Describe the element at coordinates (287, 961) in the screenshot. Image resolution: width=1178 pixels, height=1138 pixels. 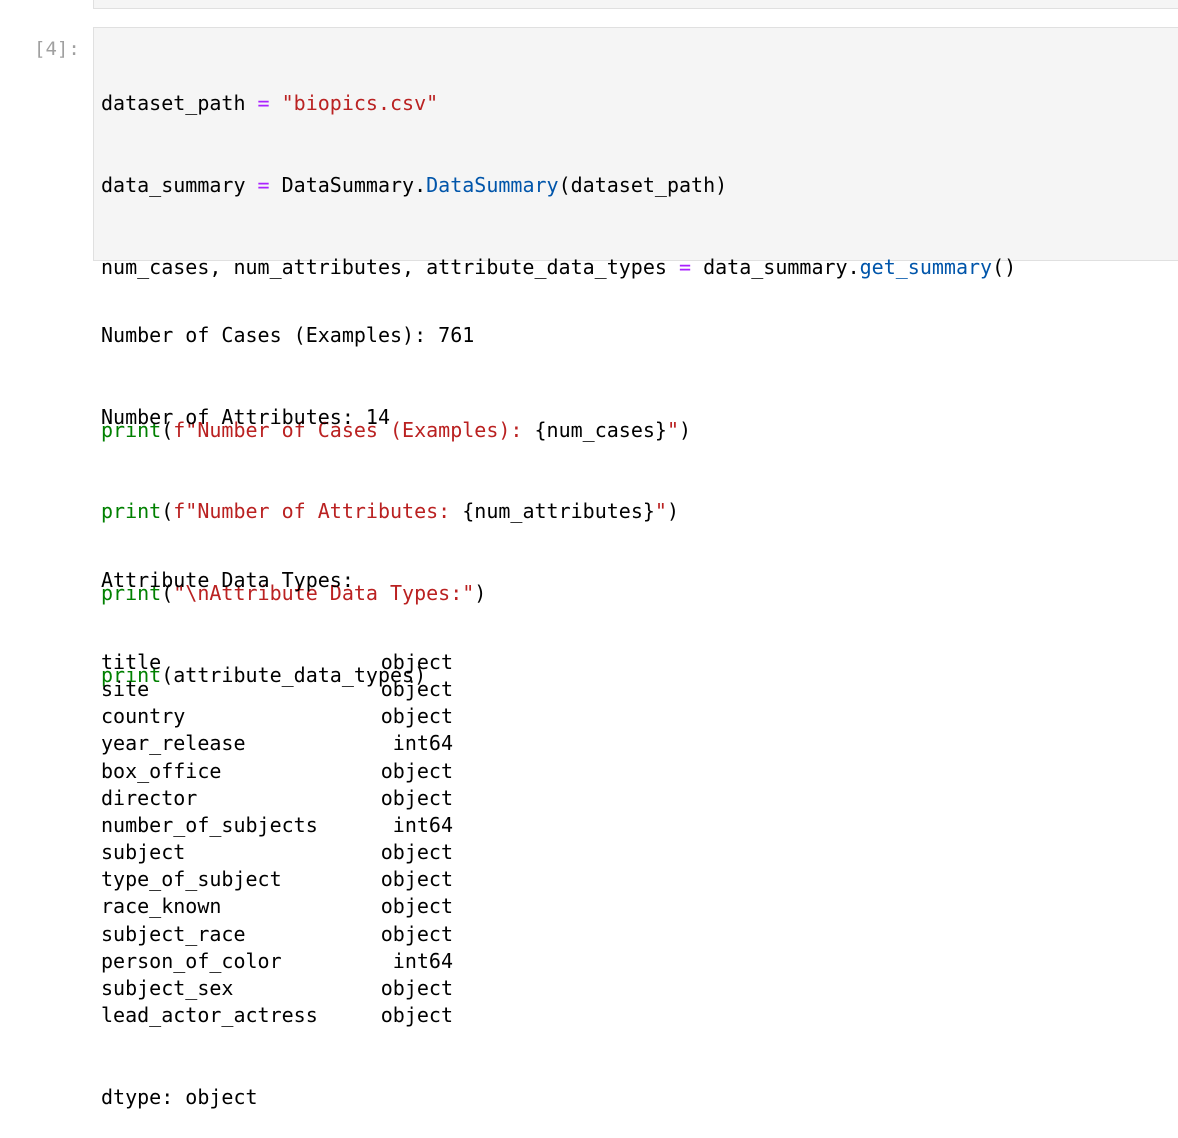
I see `dtype-row: person_of_color int64` at that location.